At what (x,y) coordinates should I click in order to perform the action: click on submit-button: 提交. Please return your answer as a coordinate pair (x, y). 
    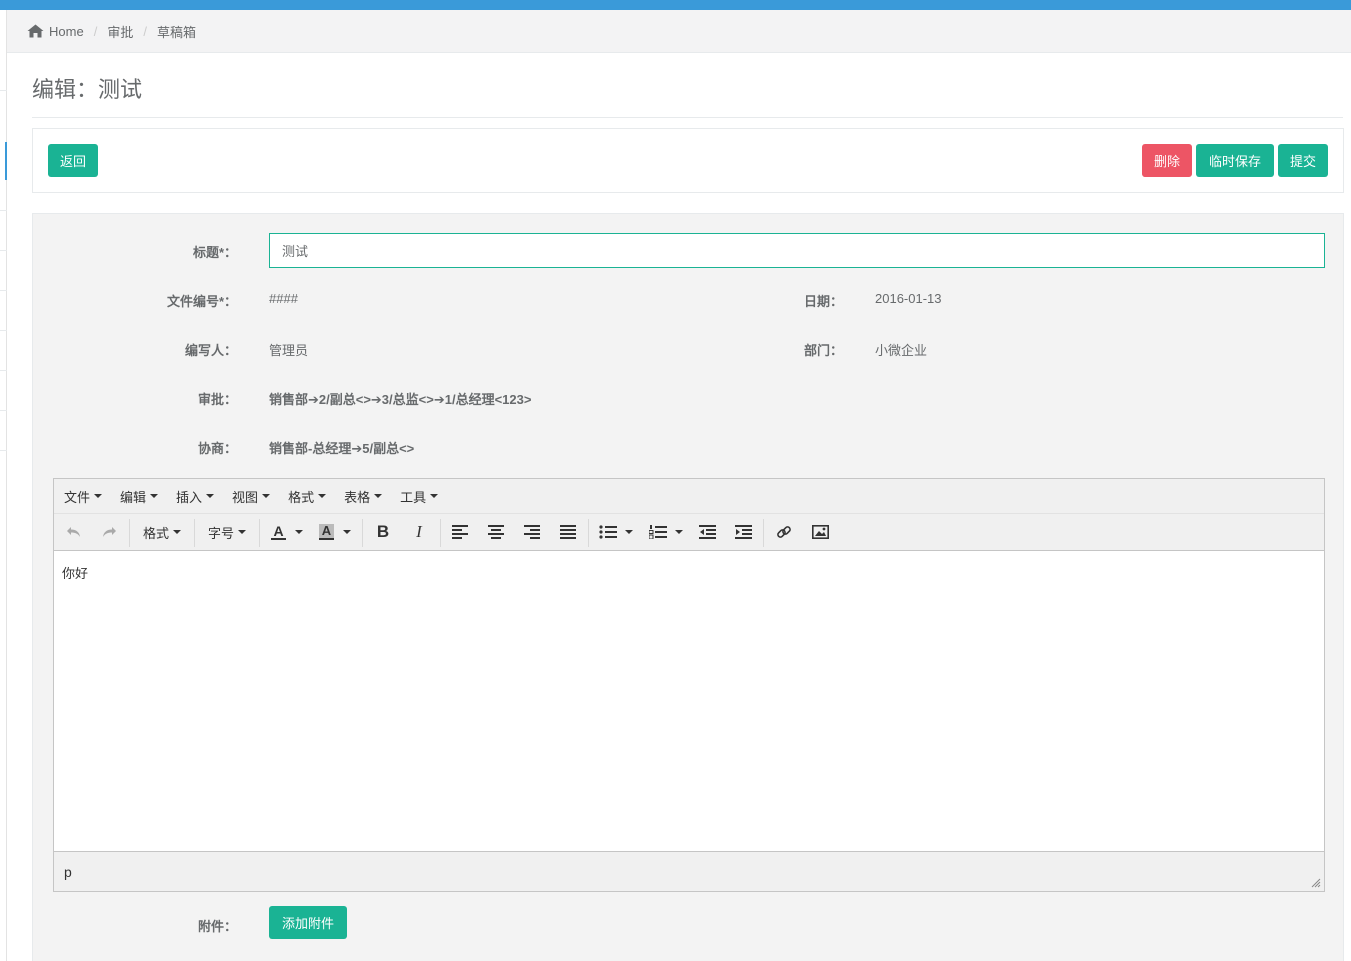
    Looking at the image, I should click on (1303, 160).